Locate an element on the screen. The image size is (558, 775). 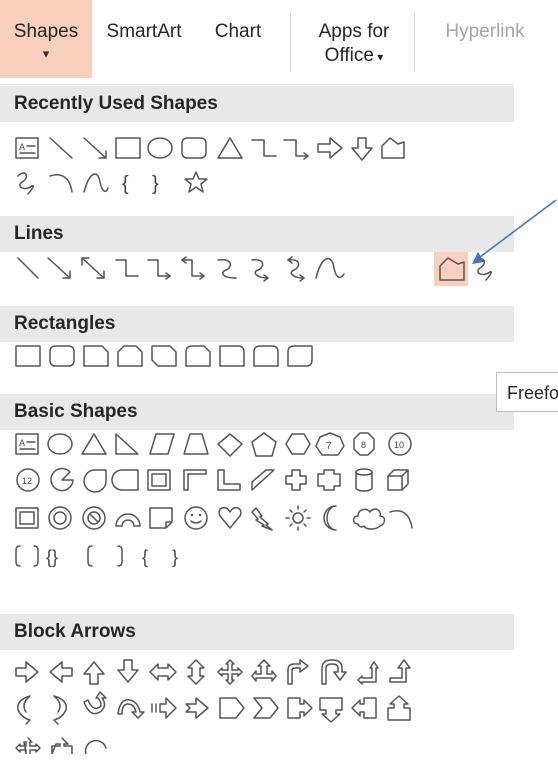
left-up-arrow-icon is located at coordinates (368, 673).